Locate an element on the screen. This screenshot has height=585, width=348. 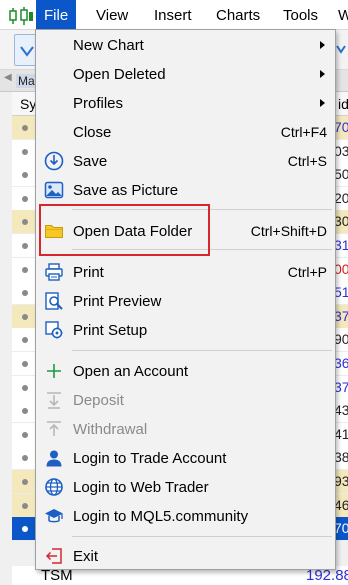
menu-item-label: Withdrawal is located at coordinates (110, 429).